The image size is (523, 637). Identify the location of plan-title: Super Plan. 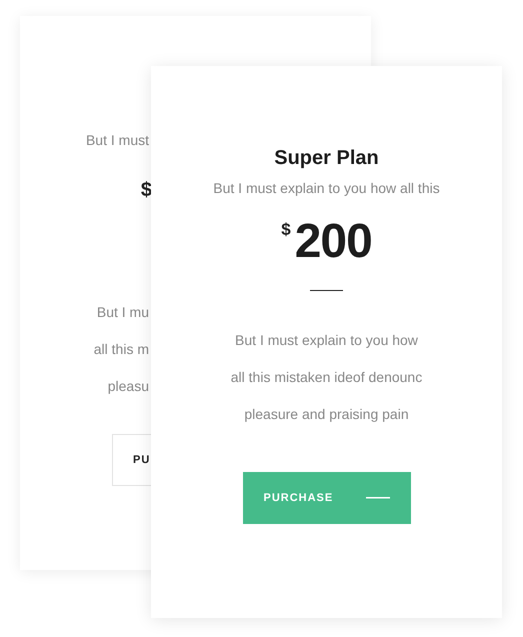
(326, 158).